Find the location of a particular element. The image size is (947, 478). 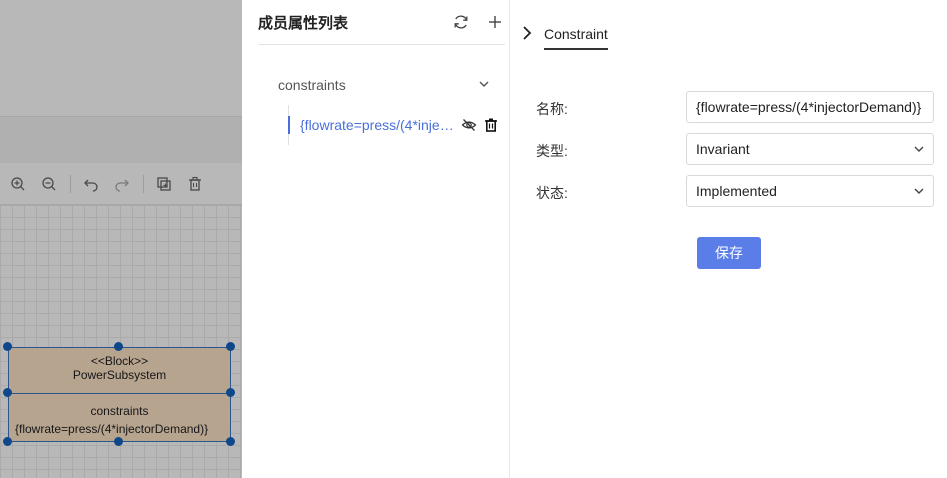

member-panel-title: 成员属性列表 is located at coordinates (303, 23).